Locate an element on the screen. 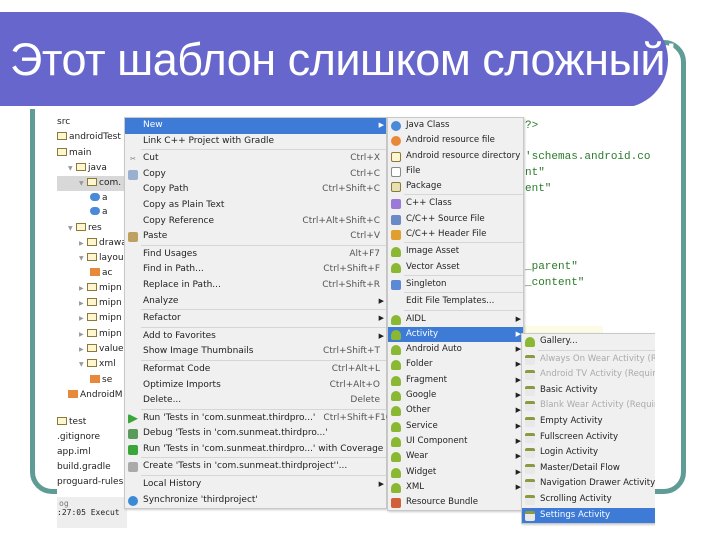  menu-item-add-to-favorites: Add to Favorites ▶ is located at coordinates (255, 337).